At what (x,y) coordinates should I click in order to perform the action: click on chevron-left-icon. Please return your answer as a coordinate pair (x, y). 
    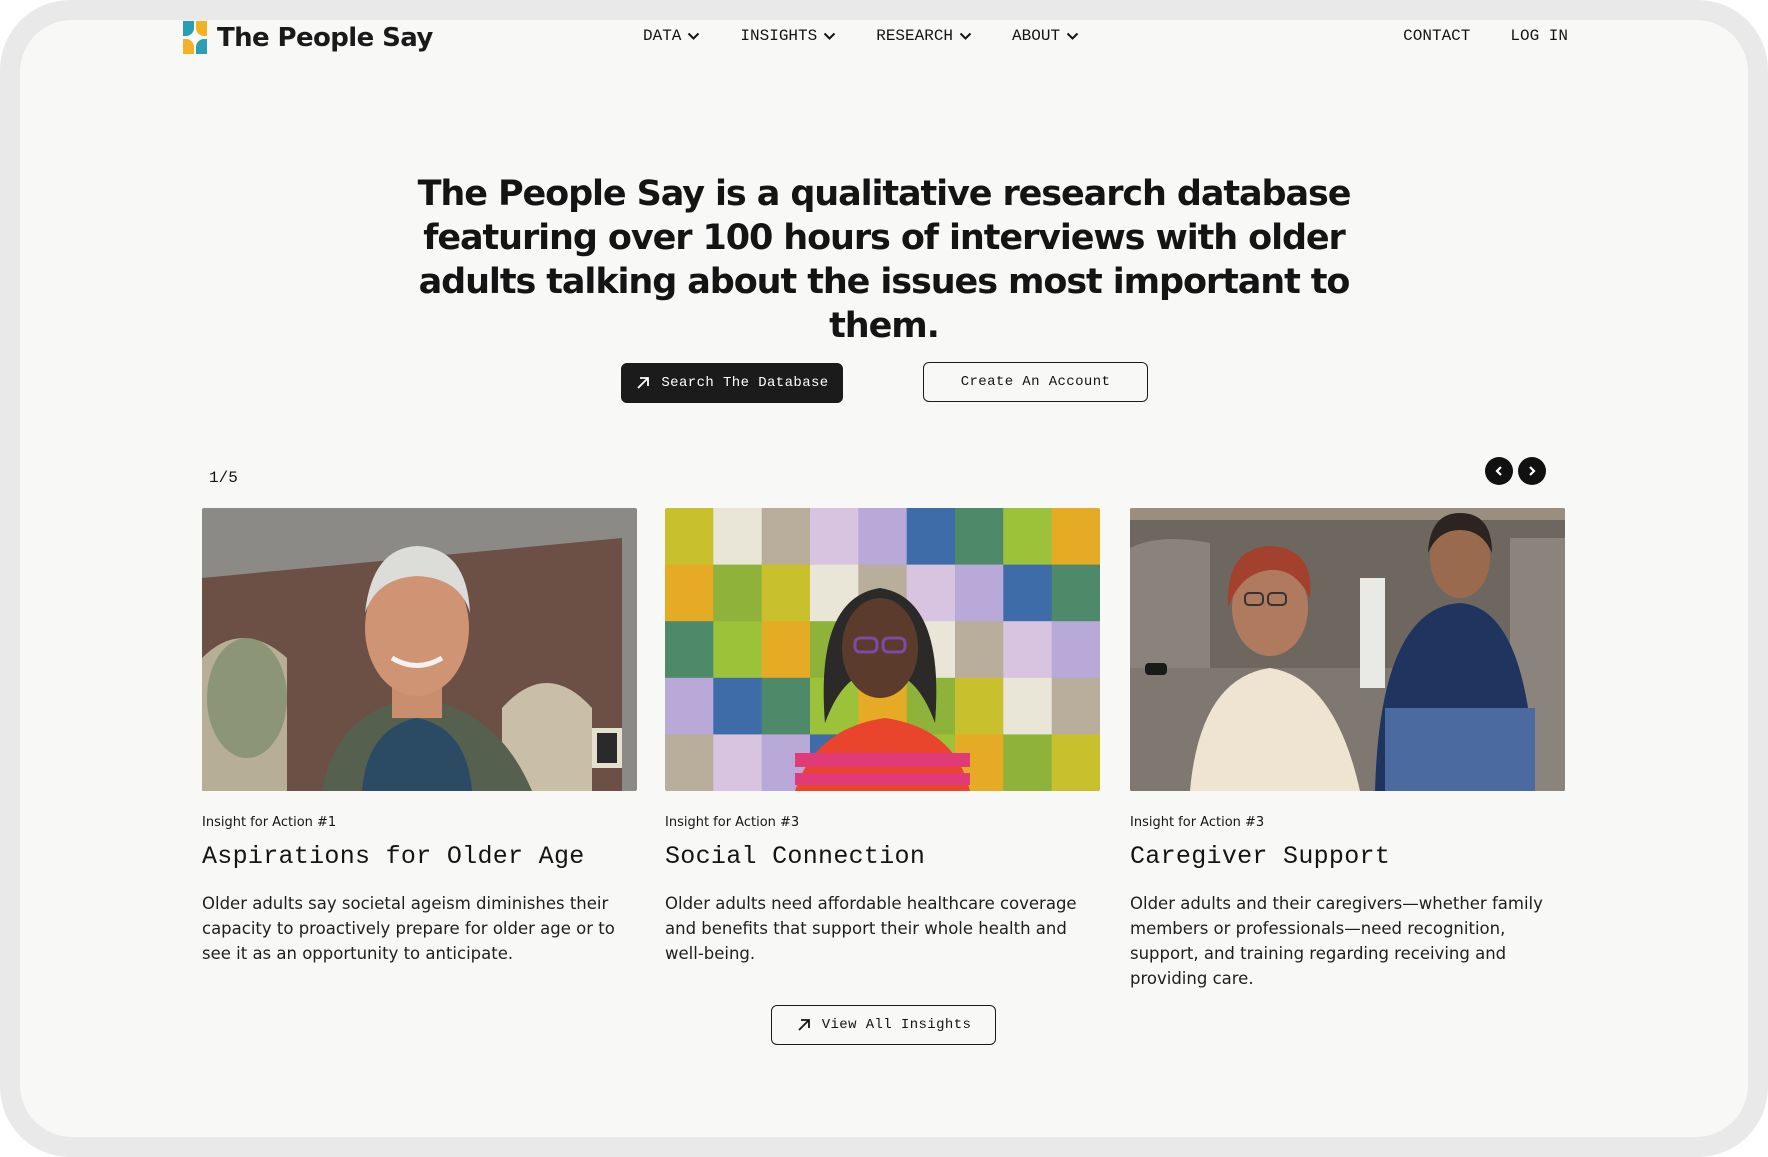
    Looking at the image, I should click on (1498, 471).